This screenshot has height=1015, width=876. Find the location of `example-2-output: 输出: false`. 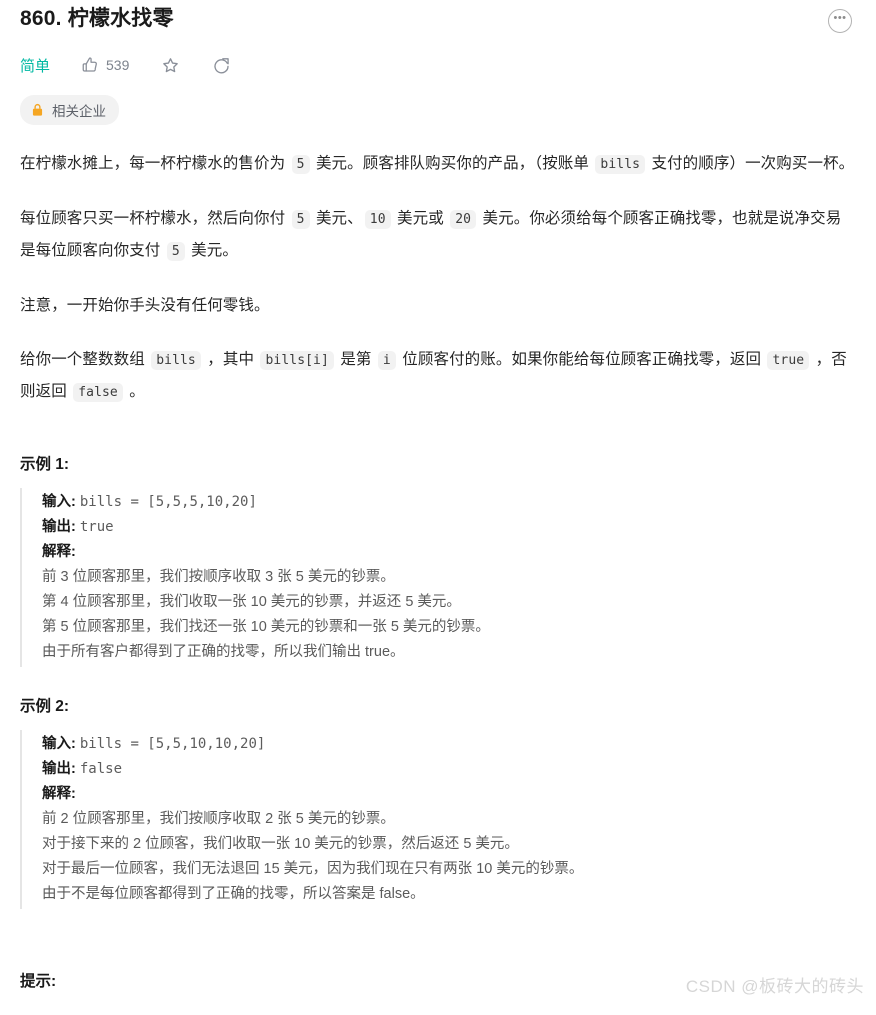

example-2-output: 输出: false is located at coordinates (449, 769).